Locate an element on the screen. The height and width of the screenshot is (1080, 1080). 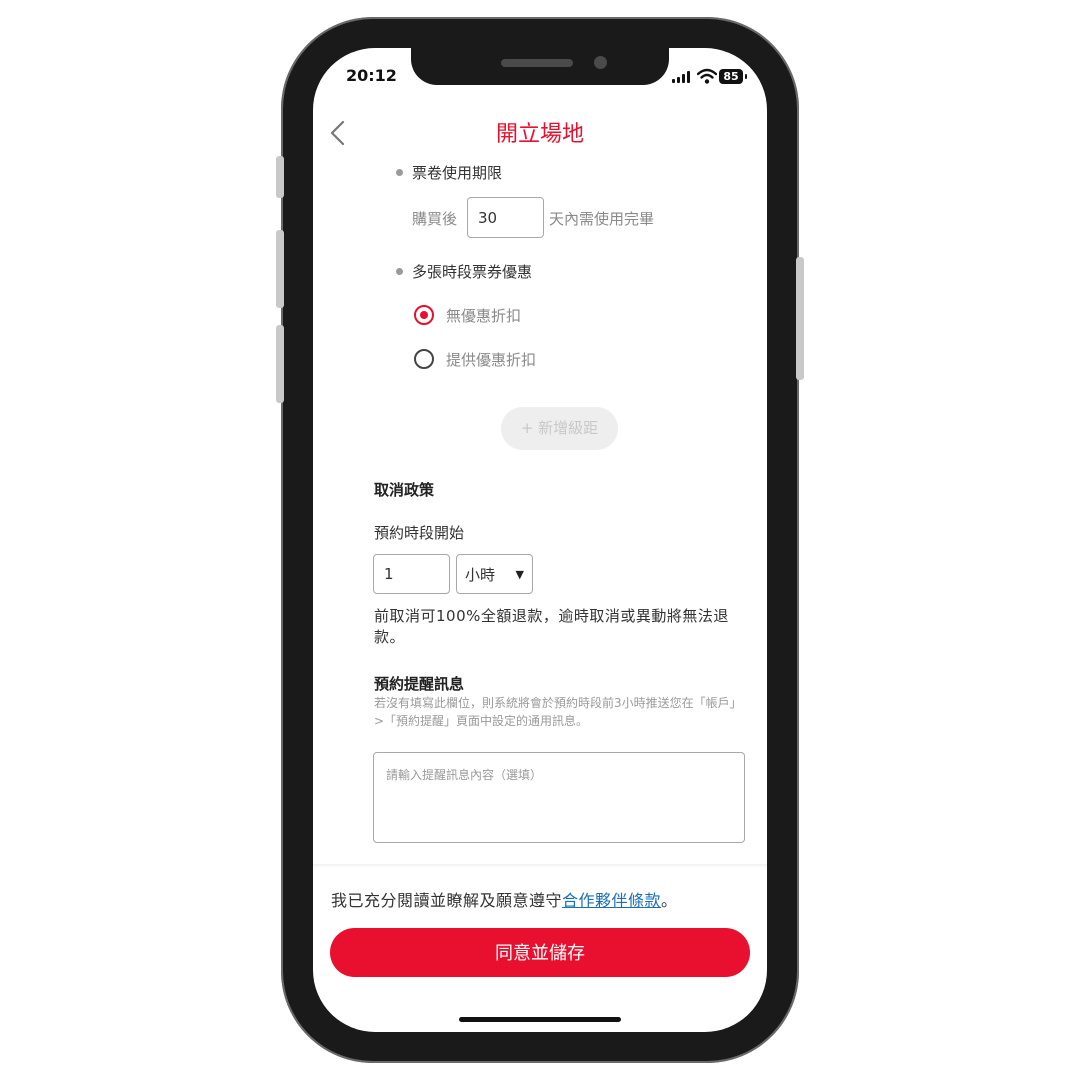
wifi-icon is located at coordinates (707, 76).